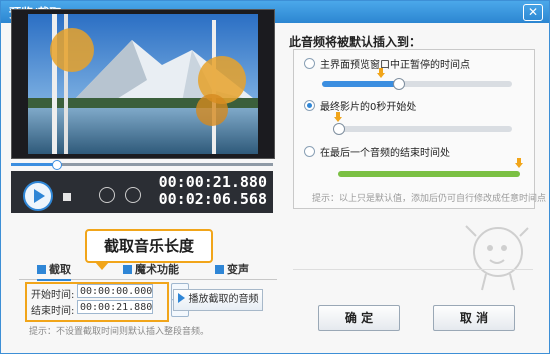 The height and width of the screenshot is (354, 550). What do you see at coordinates (127, 269) in the screenshot?
I see `magic-tab-icon` at bounding box center [127, 269].